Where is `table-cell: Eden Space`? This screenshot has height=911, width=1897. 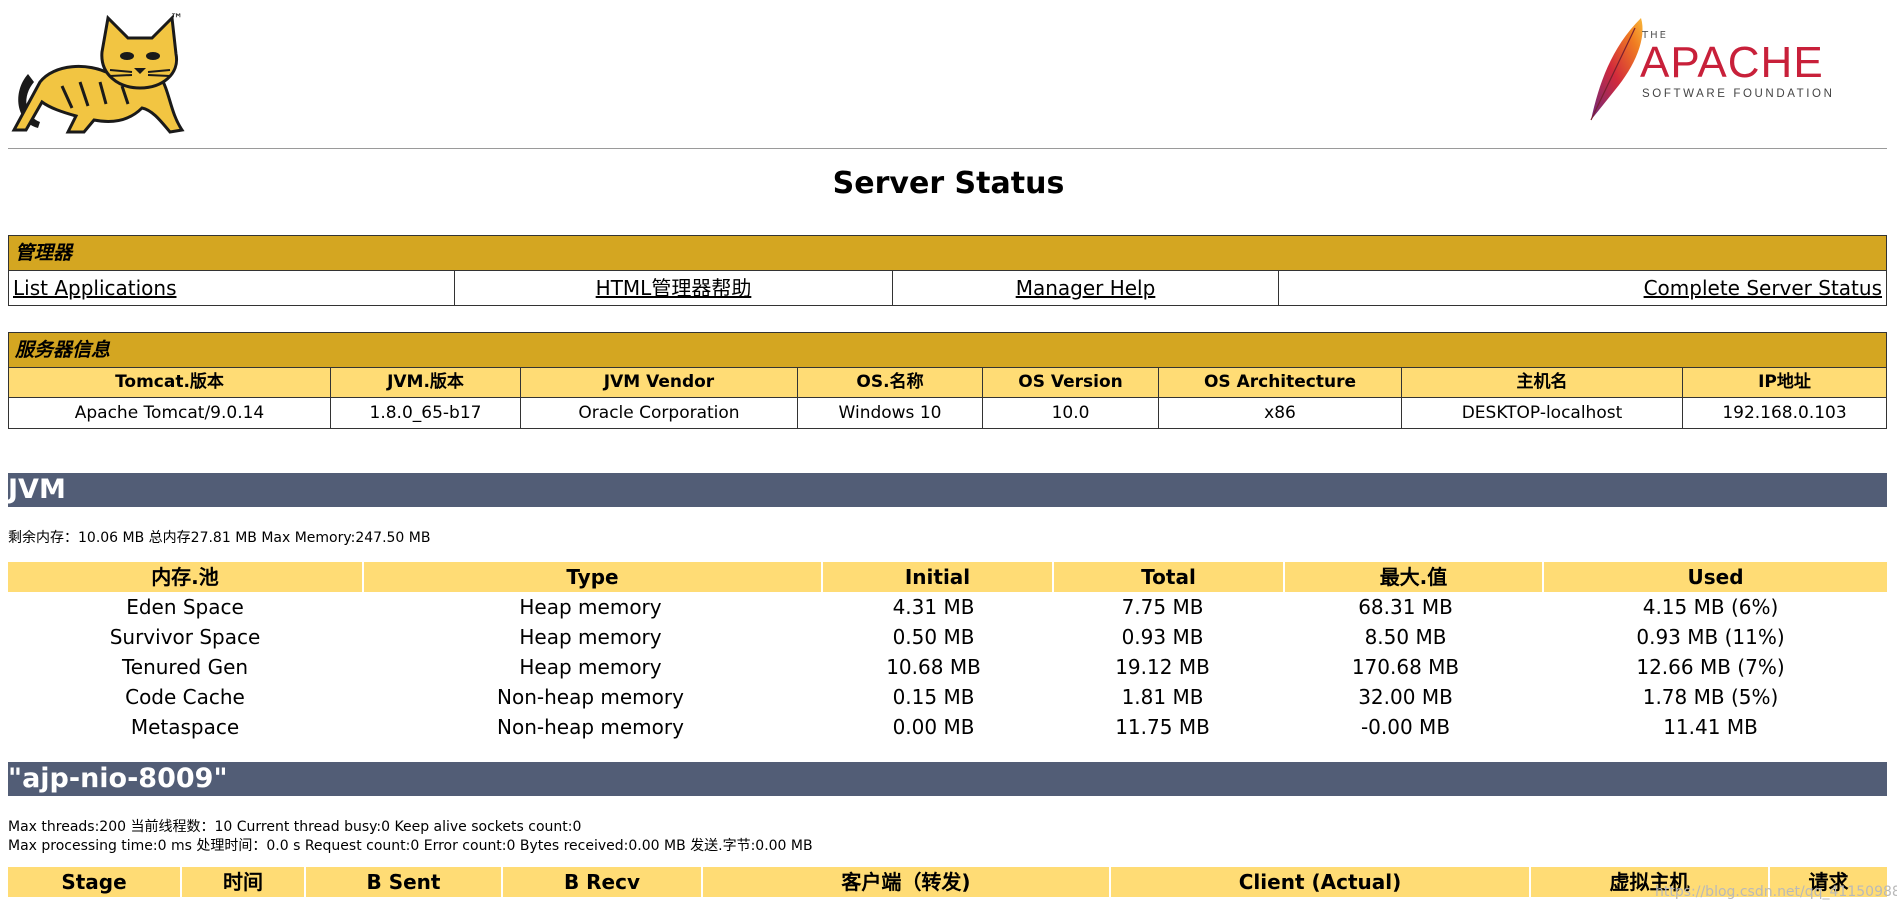 table-cell: Eden Space is located at coordinates (185, 607).